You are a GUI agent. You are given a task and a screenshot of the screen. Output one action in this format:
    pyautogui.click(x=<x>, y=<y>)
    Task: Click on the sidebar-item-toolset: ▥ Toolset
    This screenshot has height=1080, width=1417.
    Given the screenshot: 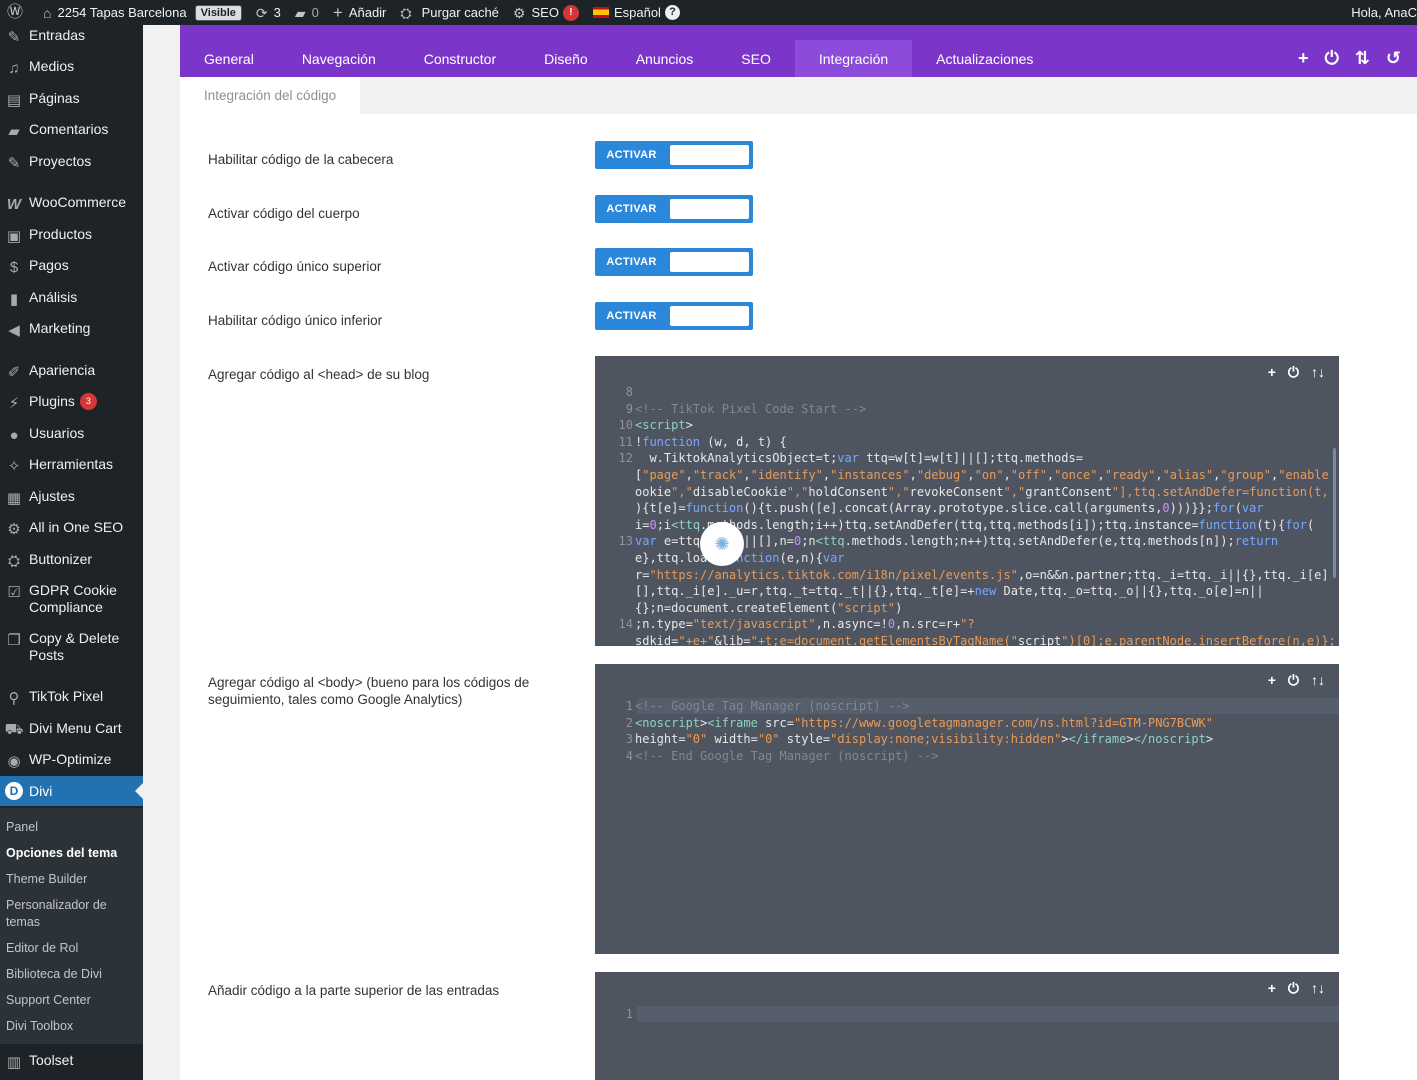 What is the action you would take?
    pyautogui.click(x=71, y=1062)
    